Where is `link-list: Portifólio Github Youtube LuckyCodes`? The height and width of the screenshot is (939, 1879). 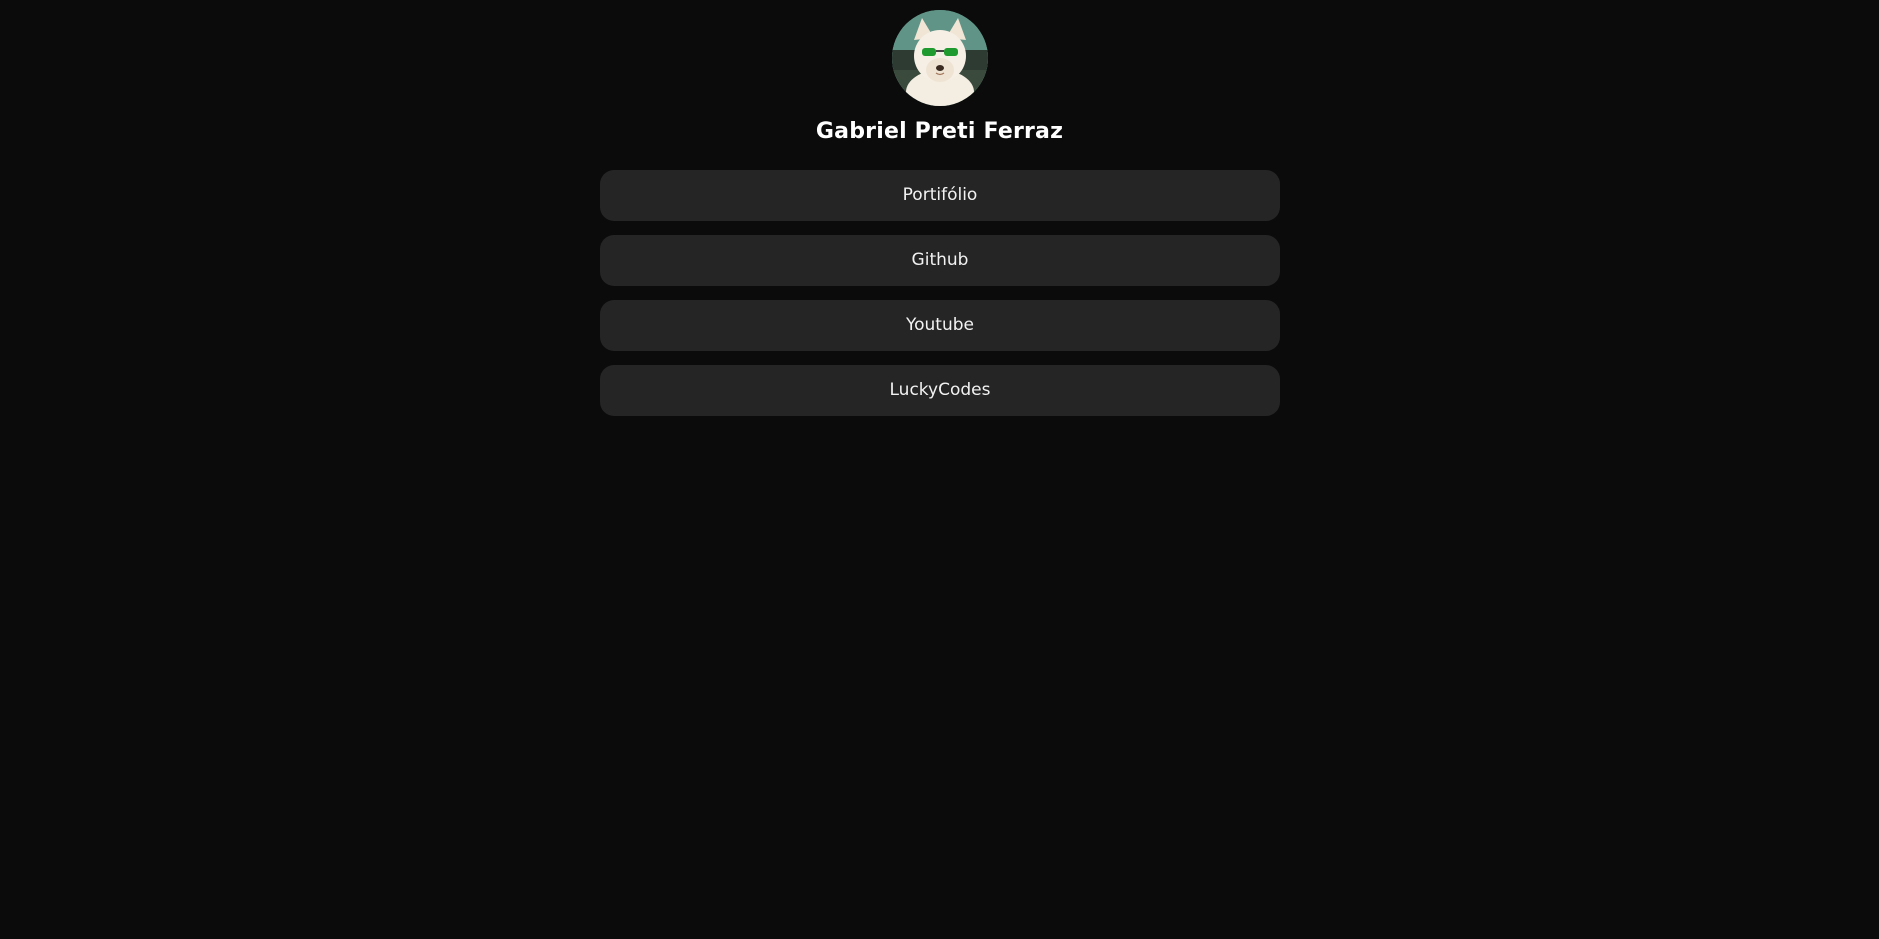 link-list: Portifólio Github Youtube LuckyCodes is located at coordinates (940, 300).